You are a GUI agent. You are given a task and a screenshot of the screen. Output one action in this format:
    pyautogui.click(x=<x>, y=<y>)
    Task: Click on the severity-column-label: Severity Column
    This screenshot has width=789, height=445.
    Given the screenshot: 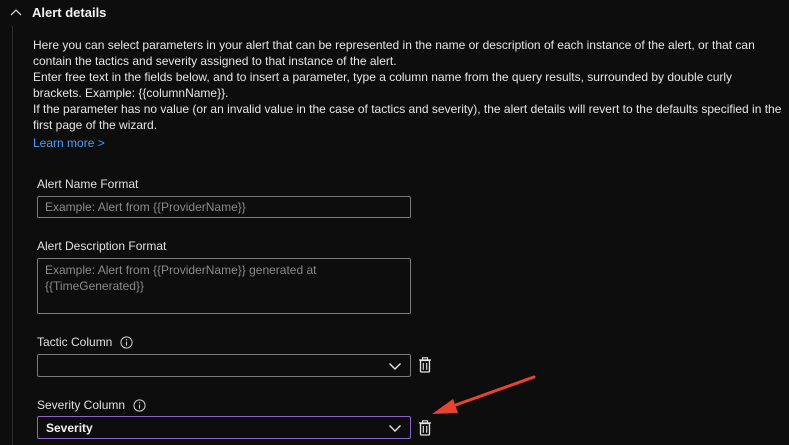 What is the action you would take?
    pyautogui.click(x=91, y=405)
    